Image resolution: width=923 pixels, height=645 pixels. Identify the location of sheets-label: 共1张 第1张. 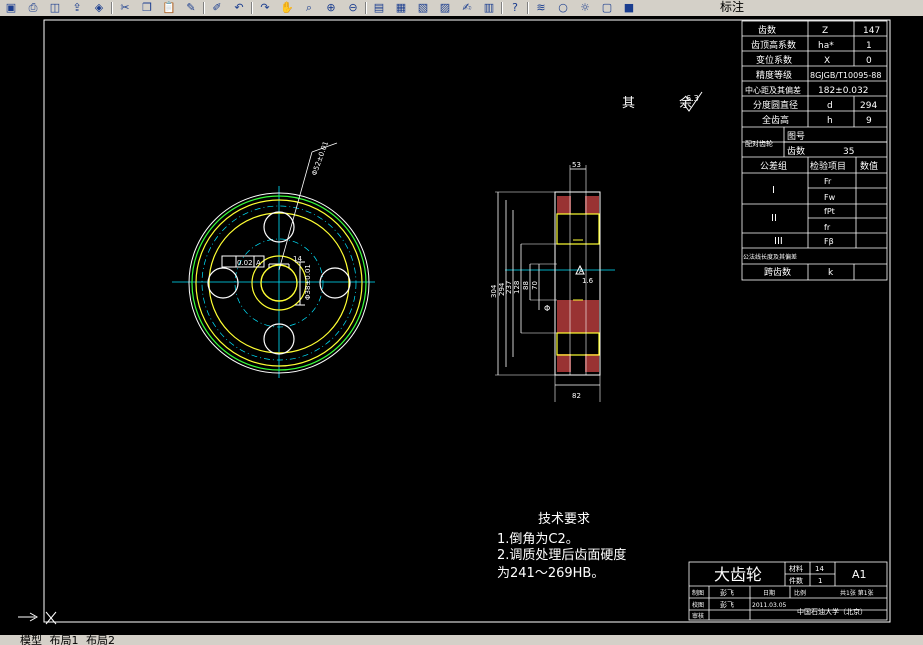
(857, 593).